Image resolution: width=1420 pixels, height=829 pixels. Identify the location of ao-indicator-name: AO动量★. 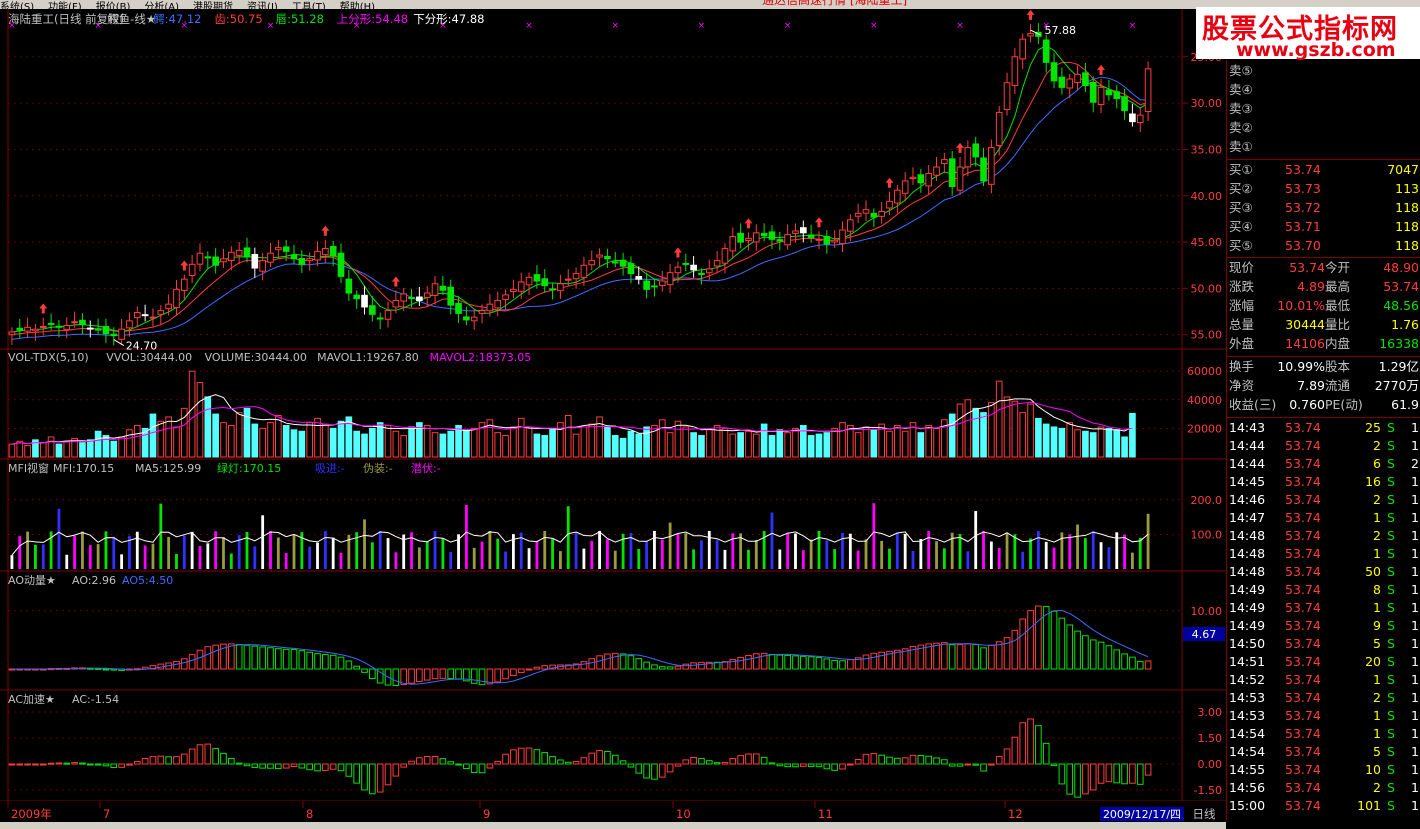
(32, 580).